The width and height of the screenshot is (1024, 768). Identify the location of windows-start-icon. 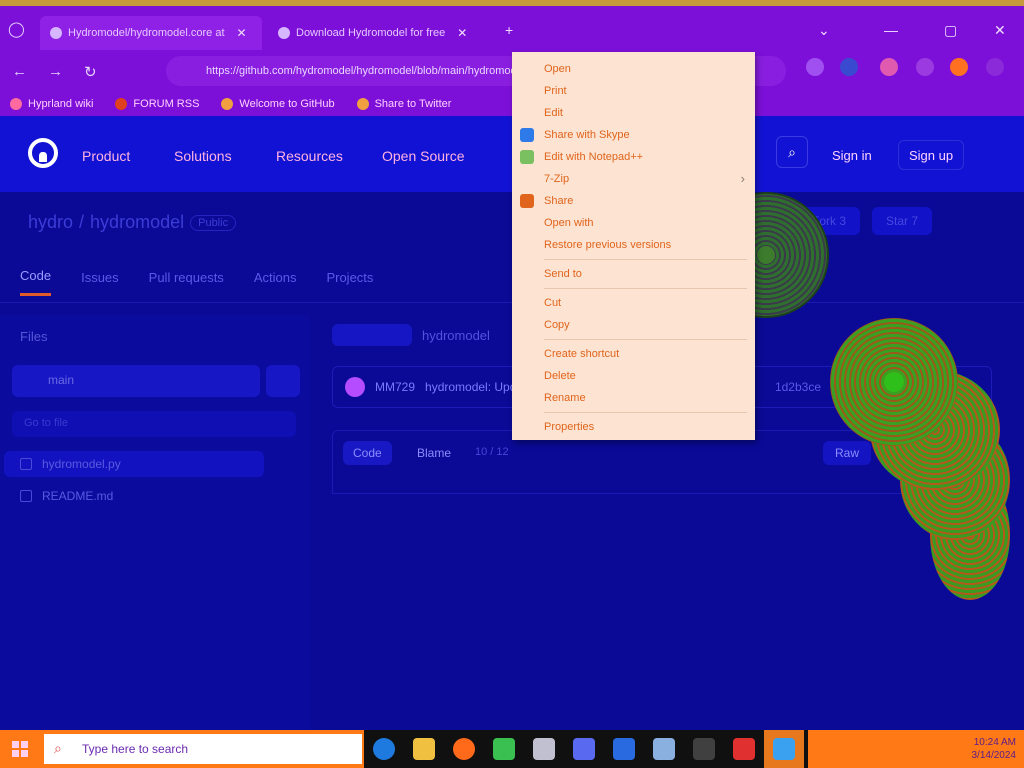
(20, 749).